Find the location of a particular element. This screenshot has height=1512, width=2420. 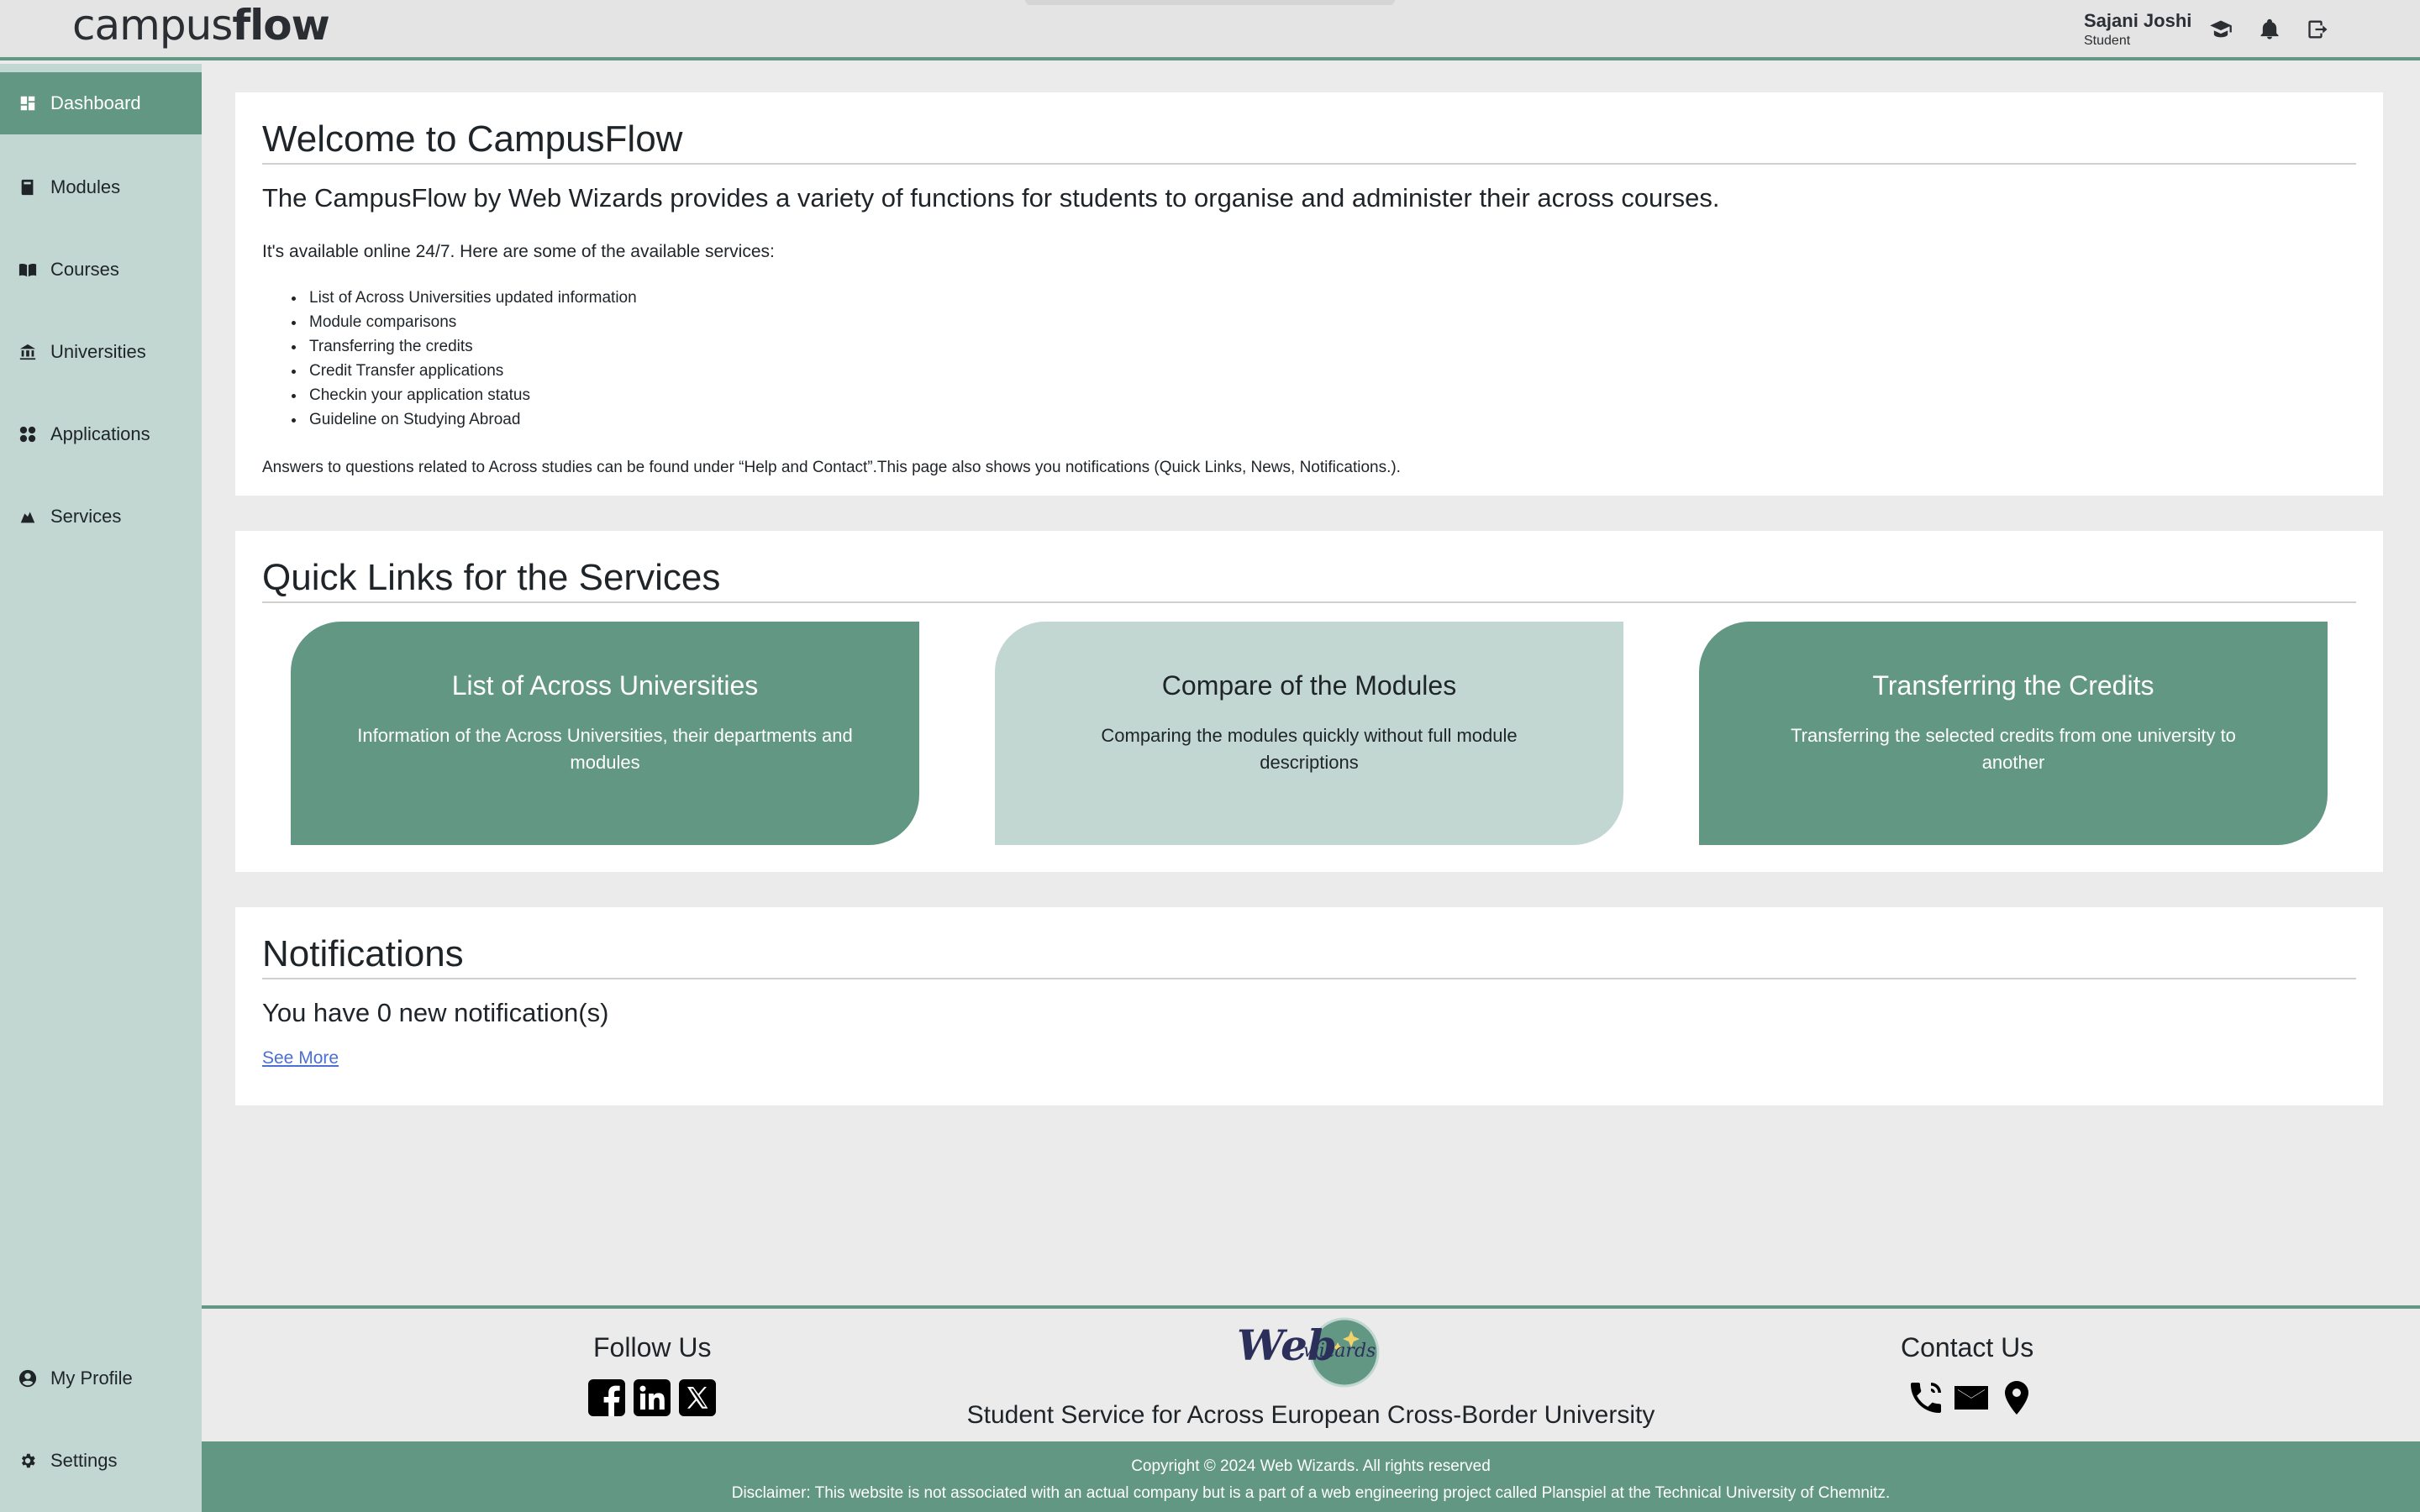

quick-links-title: Quick Links for the Services is located at coordinates (1309, 578).